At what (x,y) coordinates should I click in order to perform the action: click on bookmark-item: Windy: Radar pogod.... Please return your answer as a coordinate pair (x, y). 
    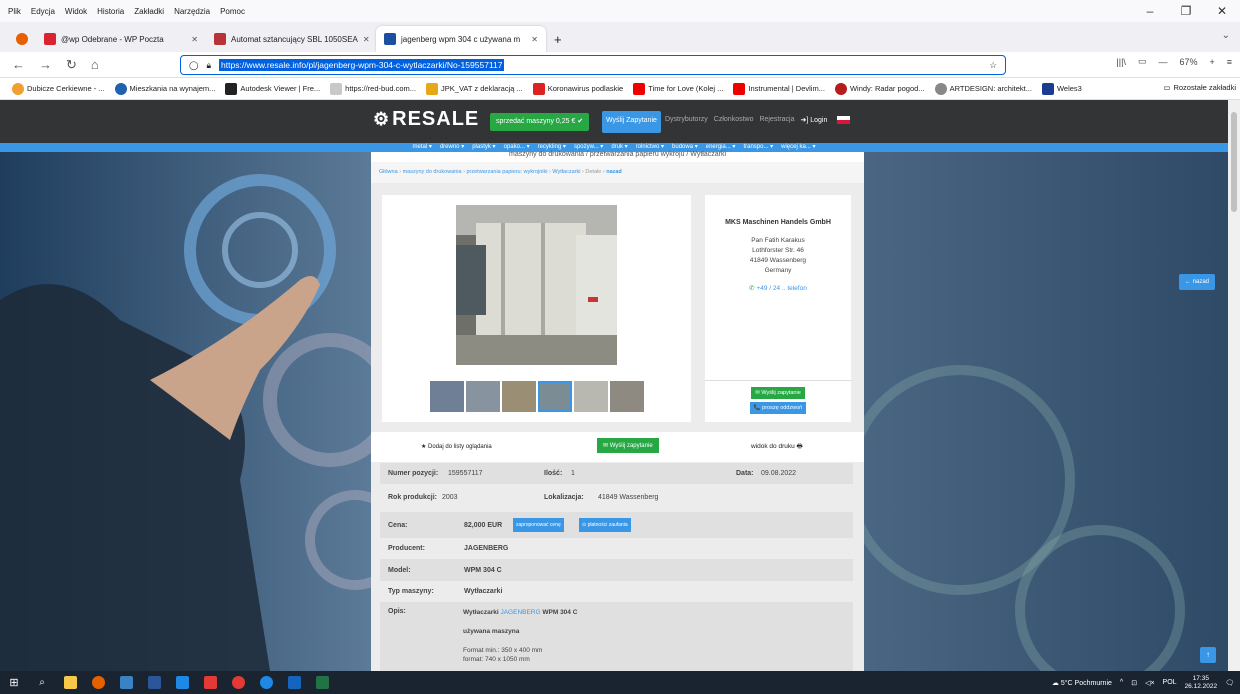
    Looking at the image, I should click on (879, 88).